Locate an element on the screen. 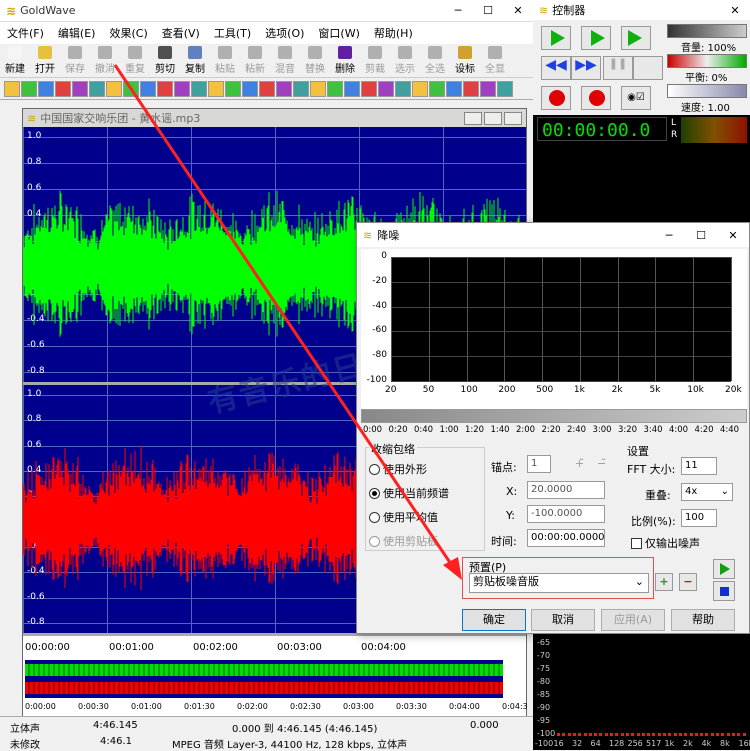 This screenshot has height=751, width=750. dialog-minimize-button: ─ is located at coordinates (669, 235).